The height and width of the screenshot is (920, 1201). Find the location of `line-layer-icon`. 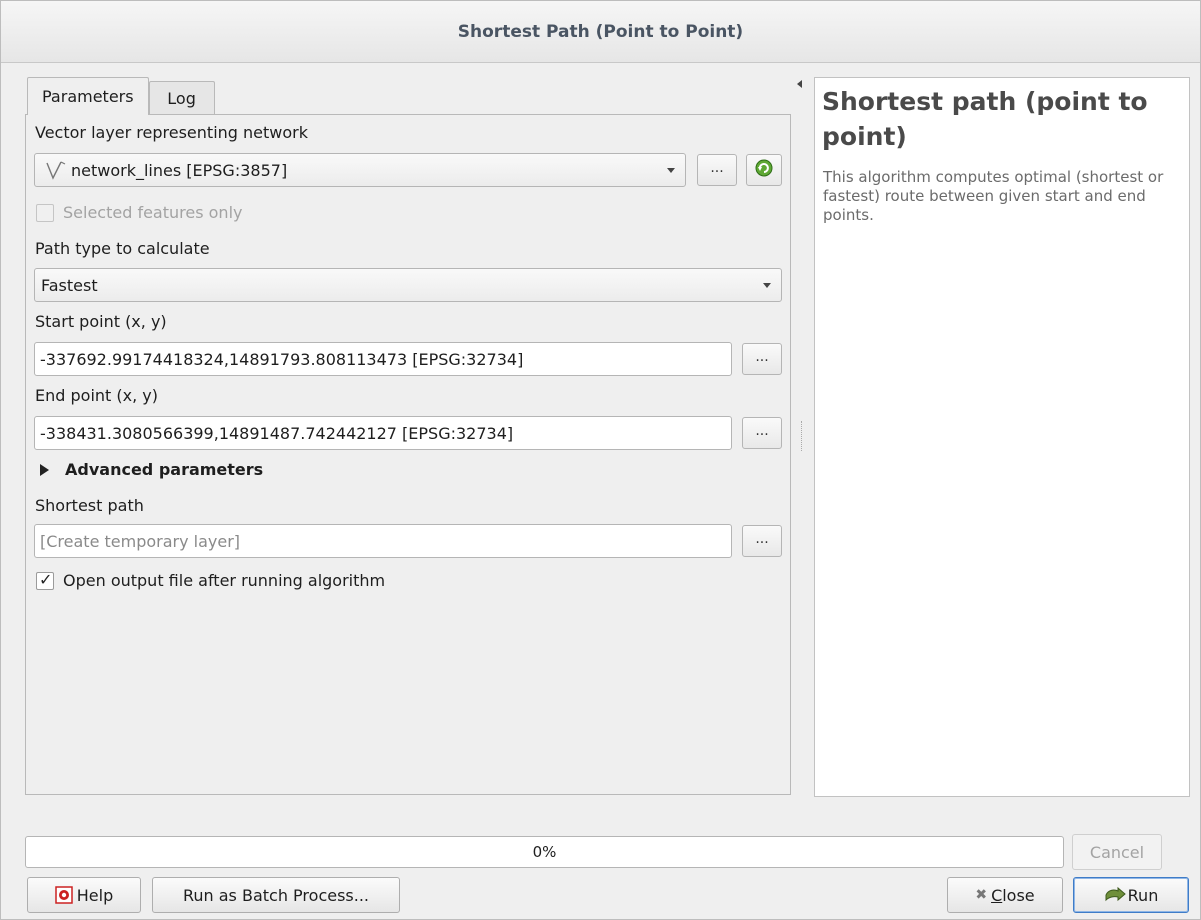

line-layer-icon is located at coordinates (56, 170).